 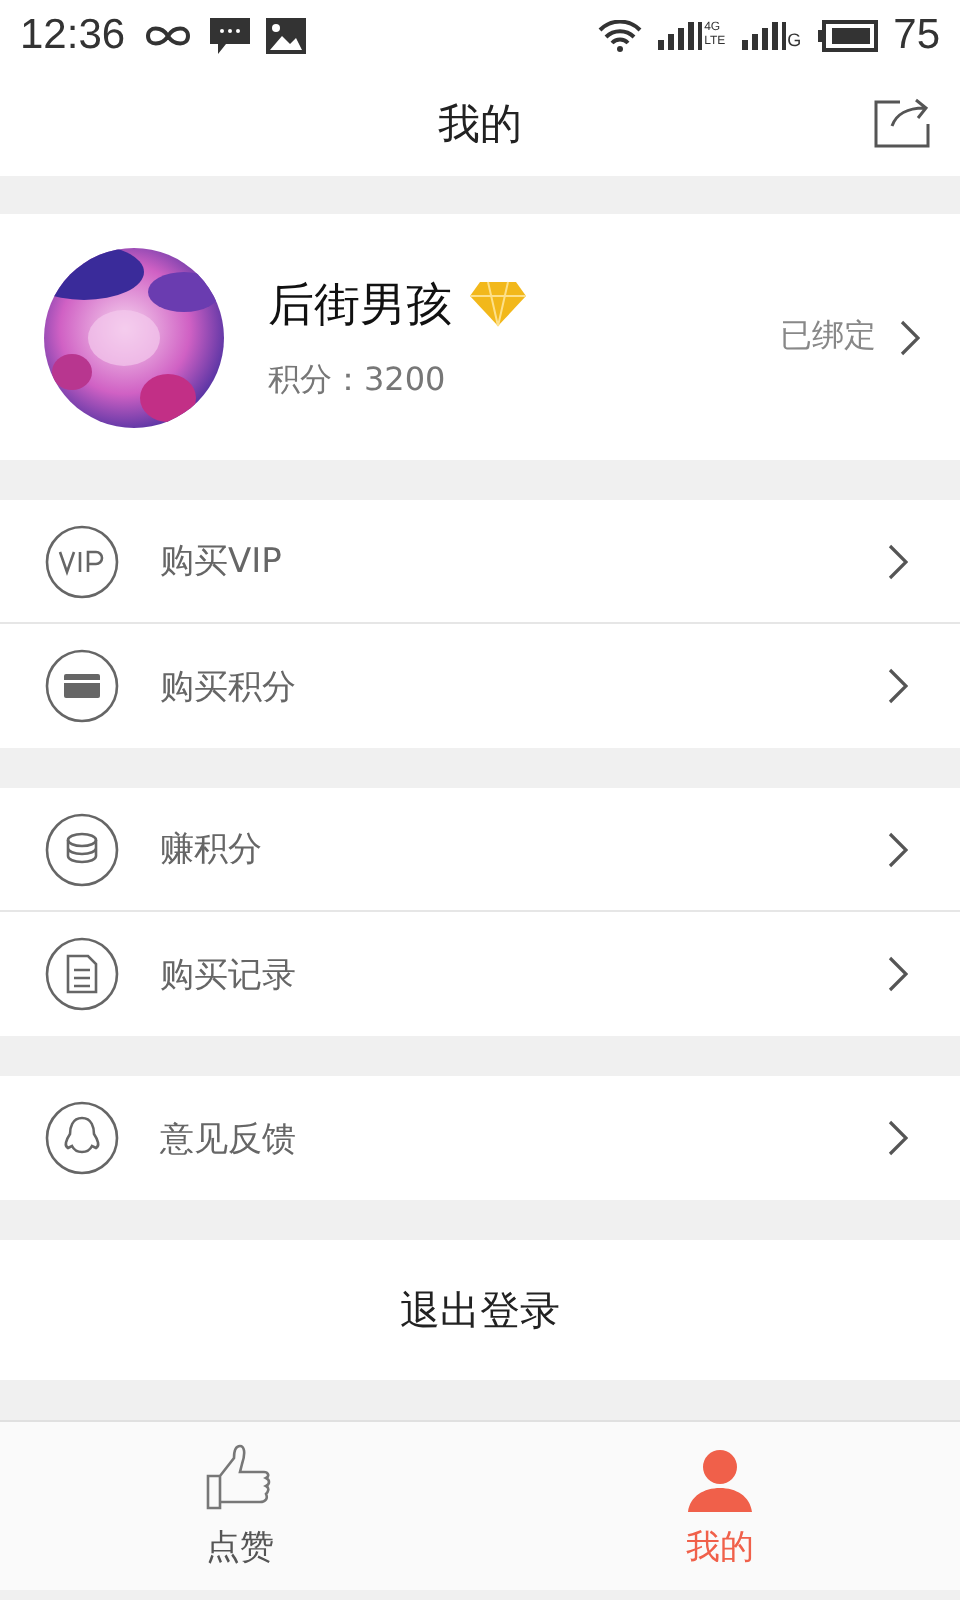 What do you see at coordinates (212, 850) in the screenshot?
I see `menu-label: 赚积分` at bounding box center [212, 850].